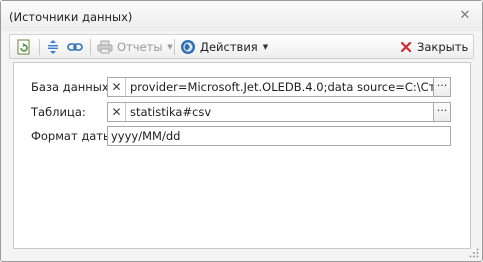  I want to click on date-format-label: Формат даты:, so click(73, 136).